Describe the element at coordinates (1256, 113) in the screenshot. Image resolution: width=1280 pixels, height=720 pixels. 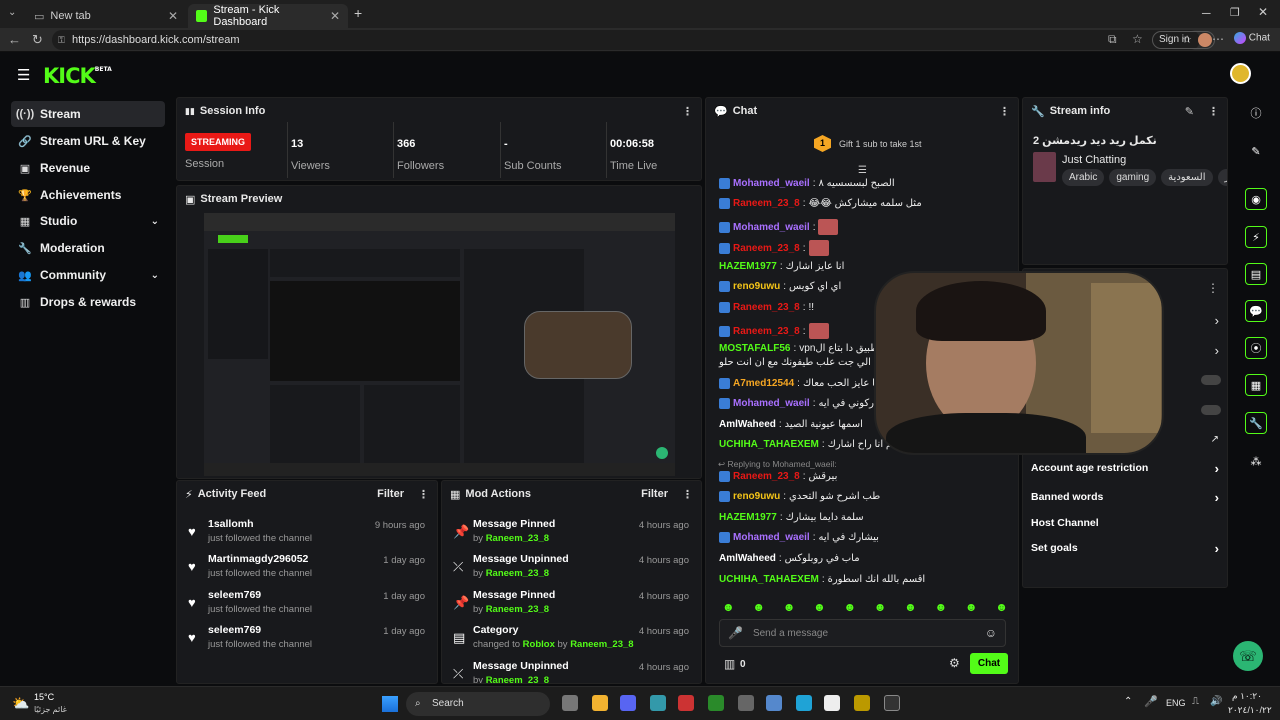
I see `info-icon: ⓘ` at that location.